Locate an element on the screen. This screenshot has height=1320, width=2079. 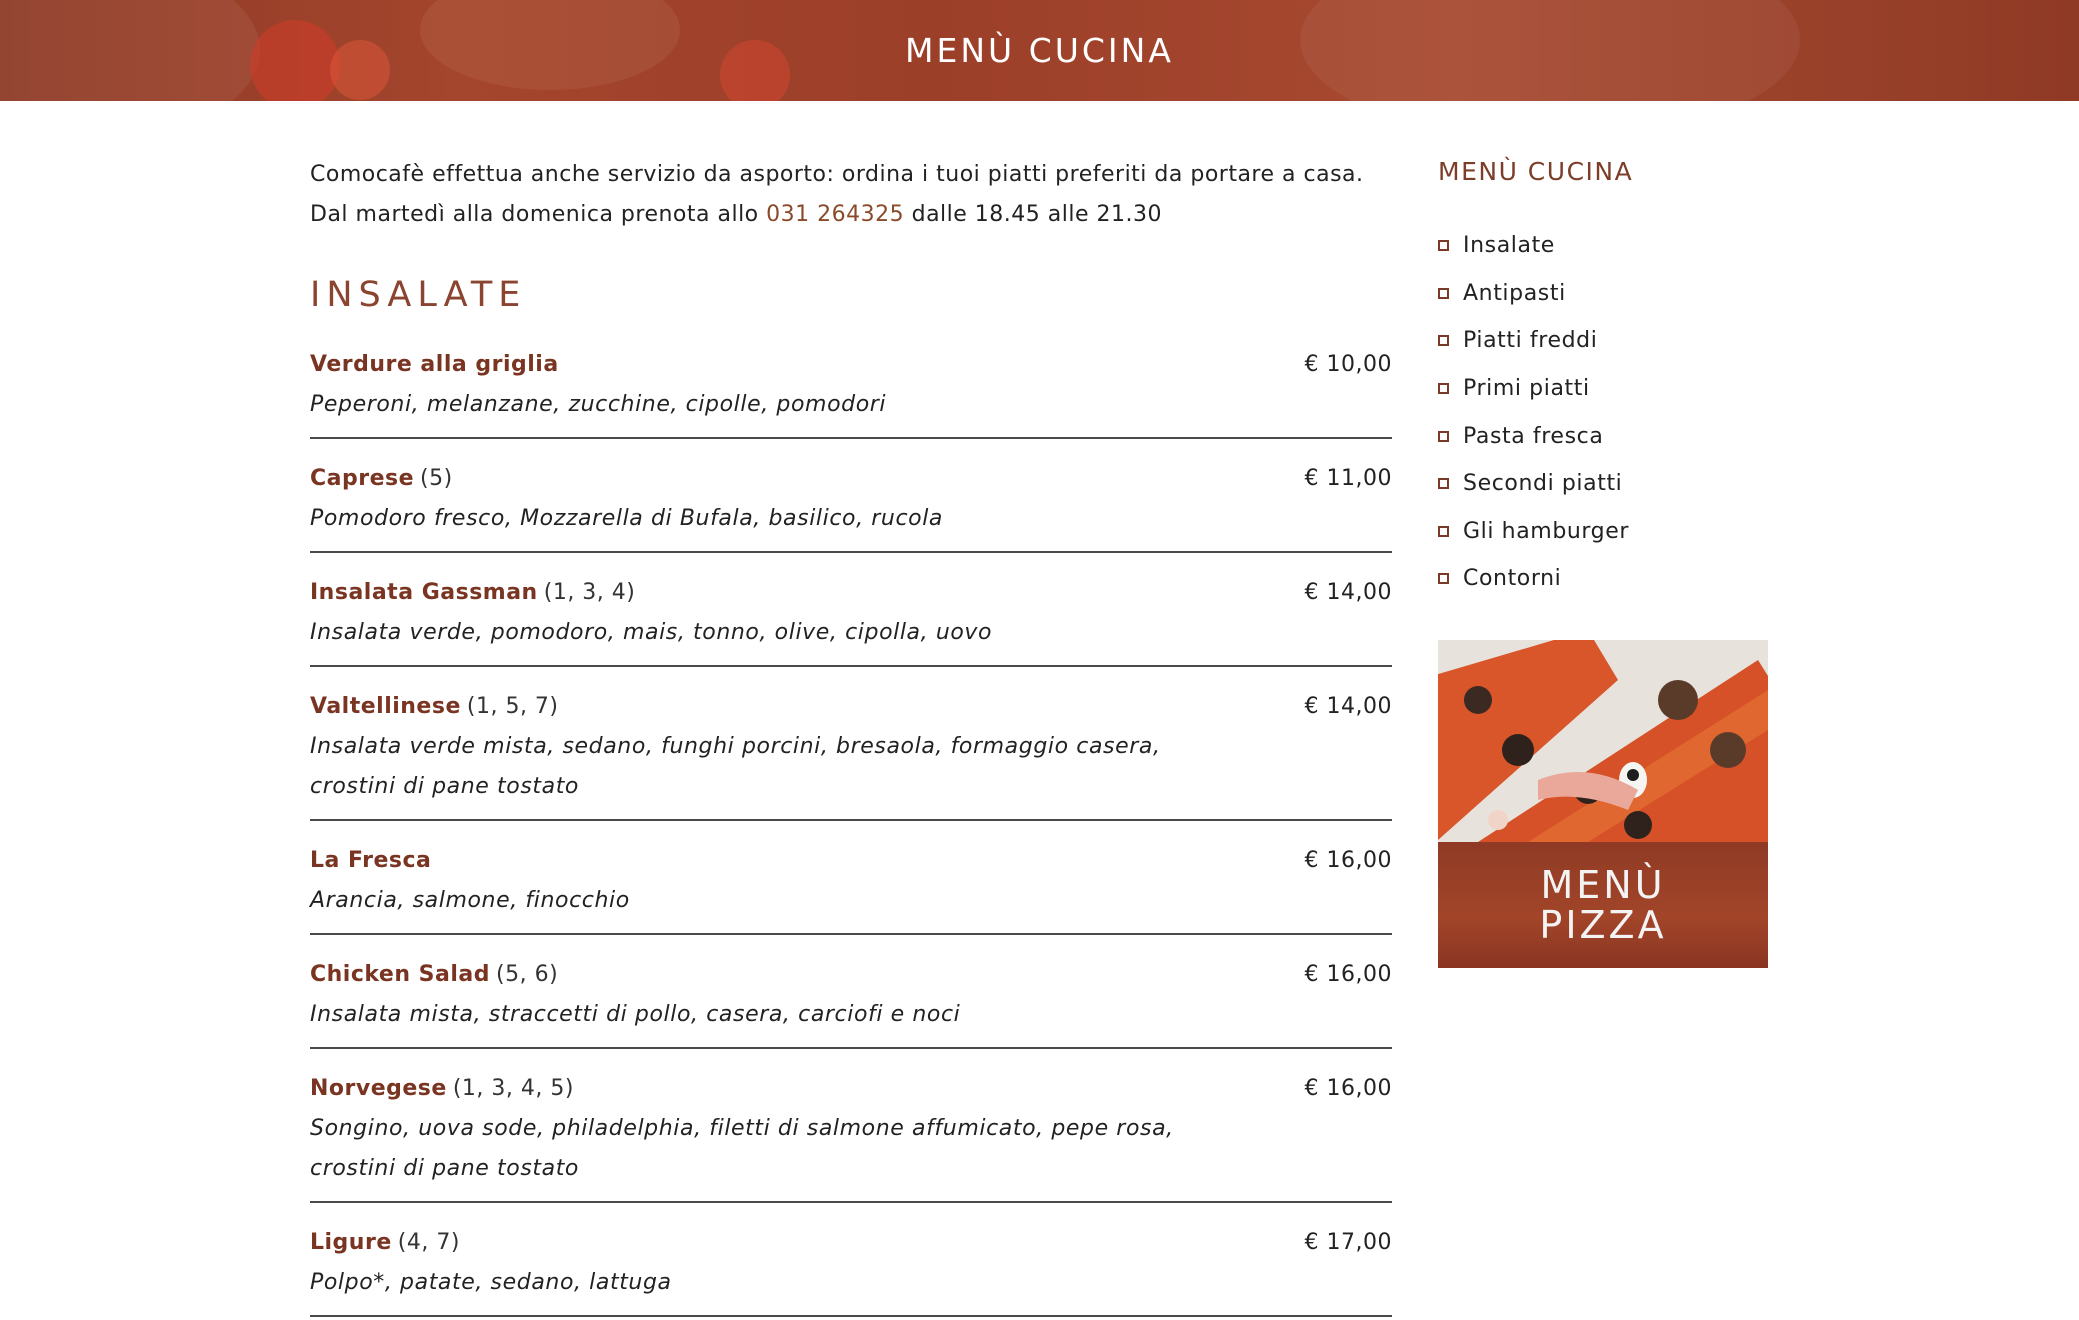
intro-text-after: dalle 18.45 alle 21.30 is located at coordinates (1033, 214).